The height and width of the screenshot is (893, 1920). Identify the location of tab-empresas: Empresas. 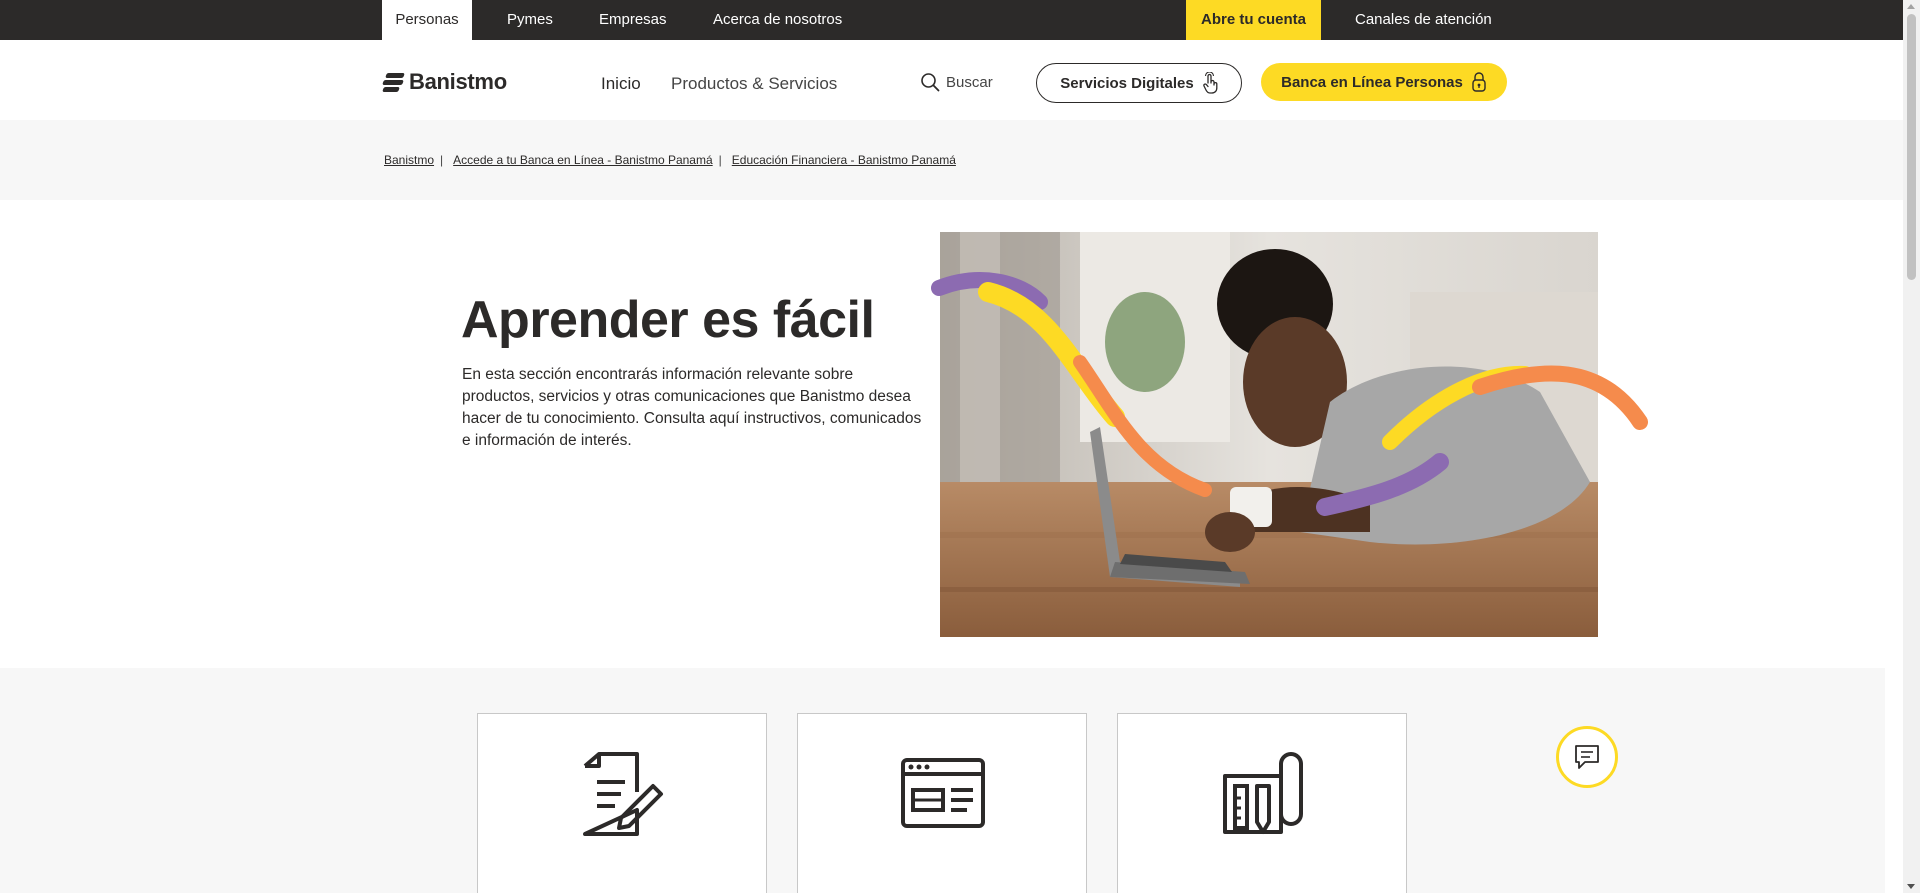
(633, 20).